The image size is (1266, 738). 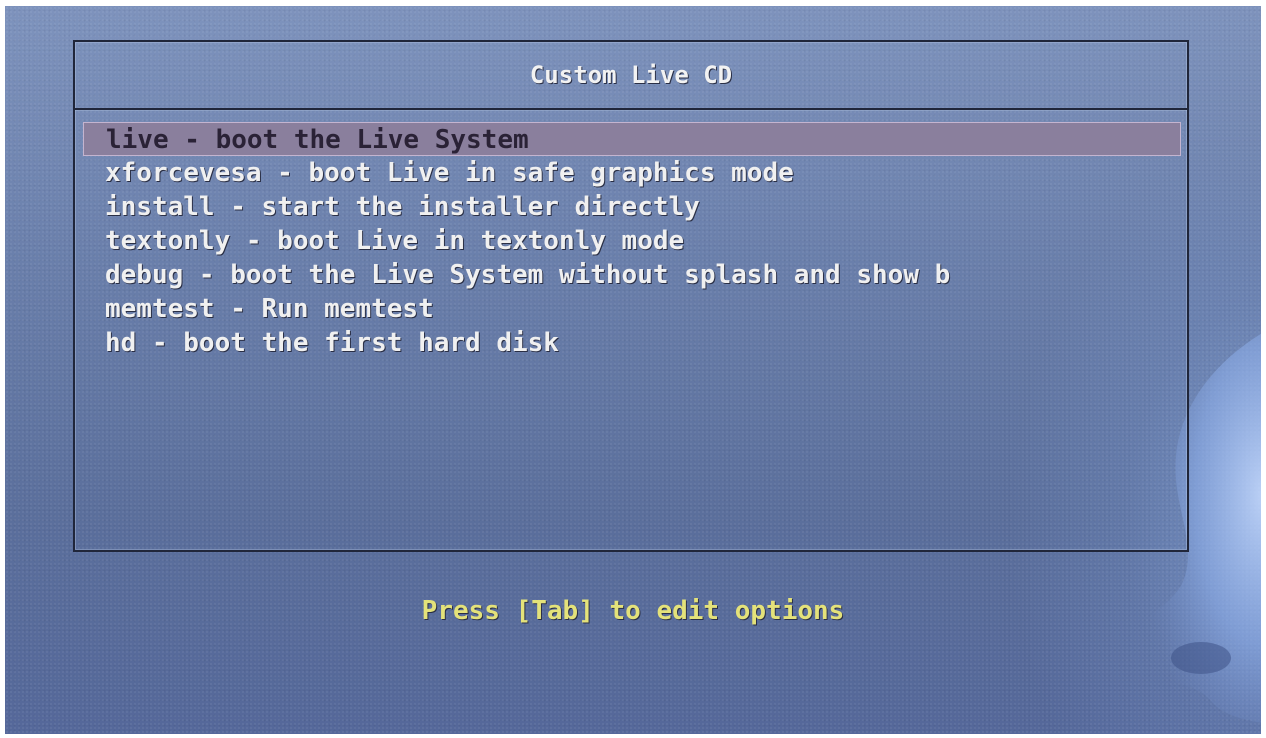 I want to click on menu-item-install: install - start the installer directly, so click(x=631, y=207).